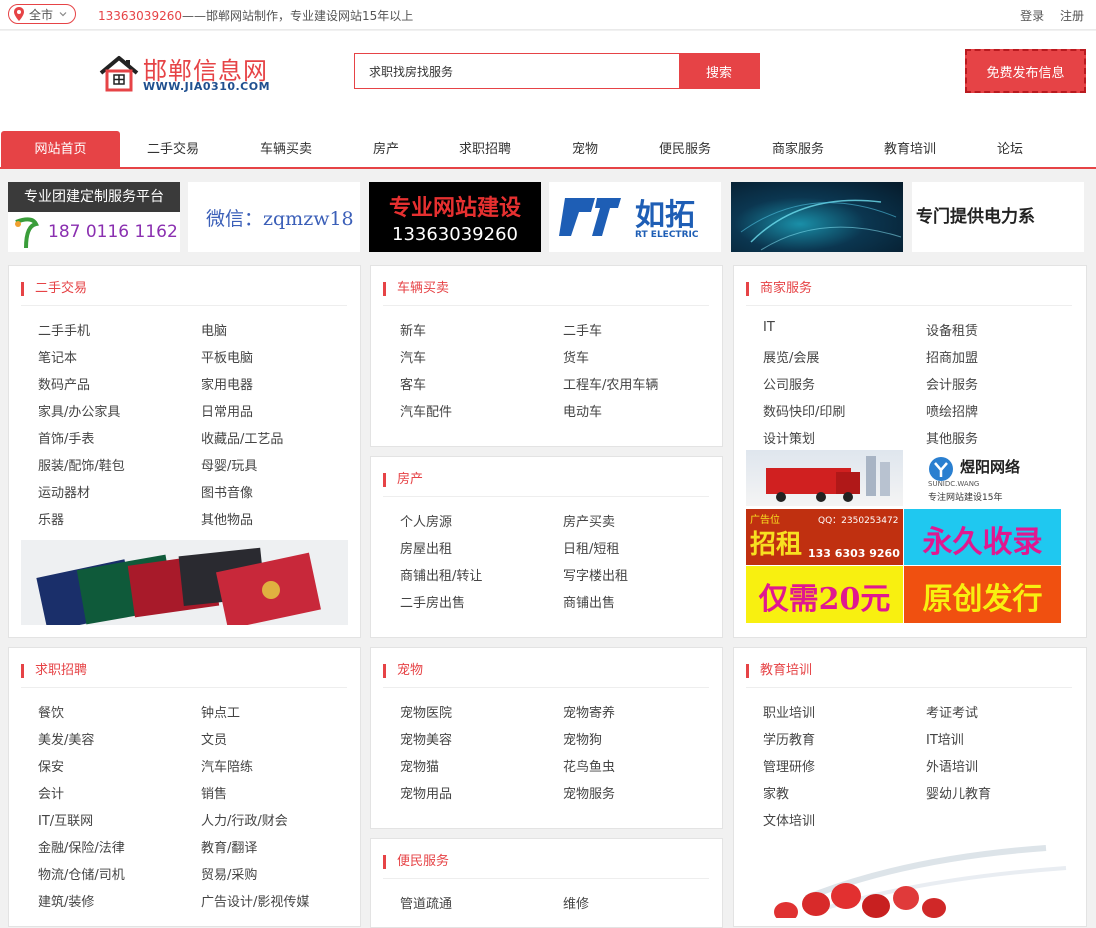  Describe the element at coordinates (582, 738) in the screenshot. I see `category-link: 宠物狗` at that location.